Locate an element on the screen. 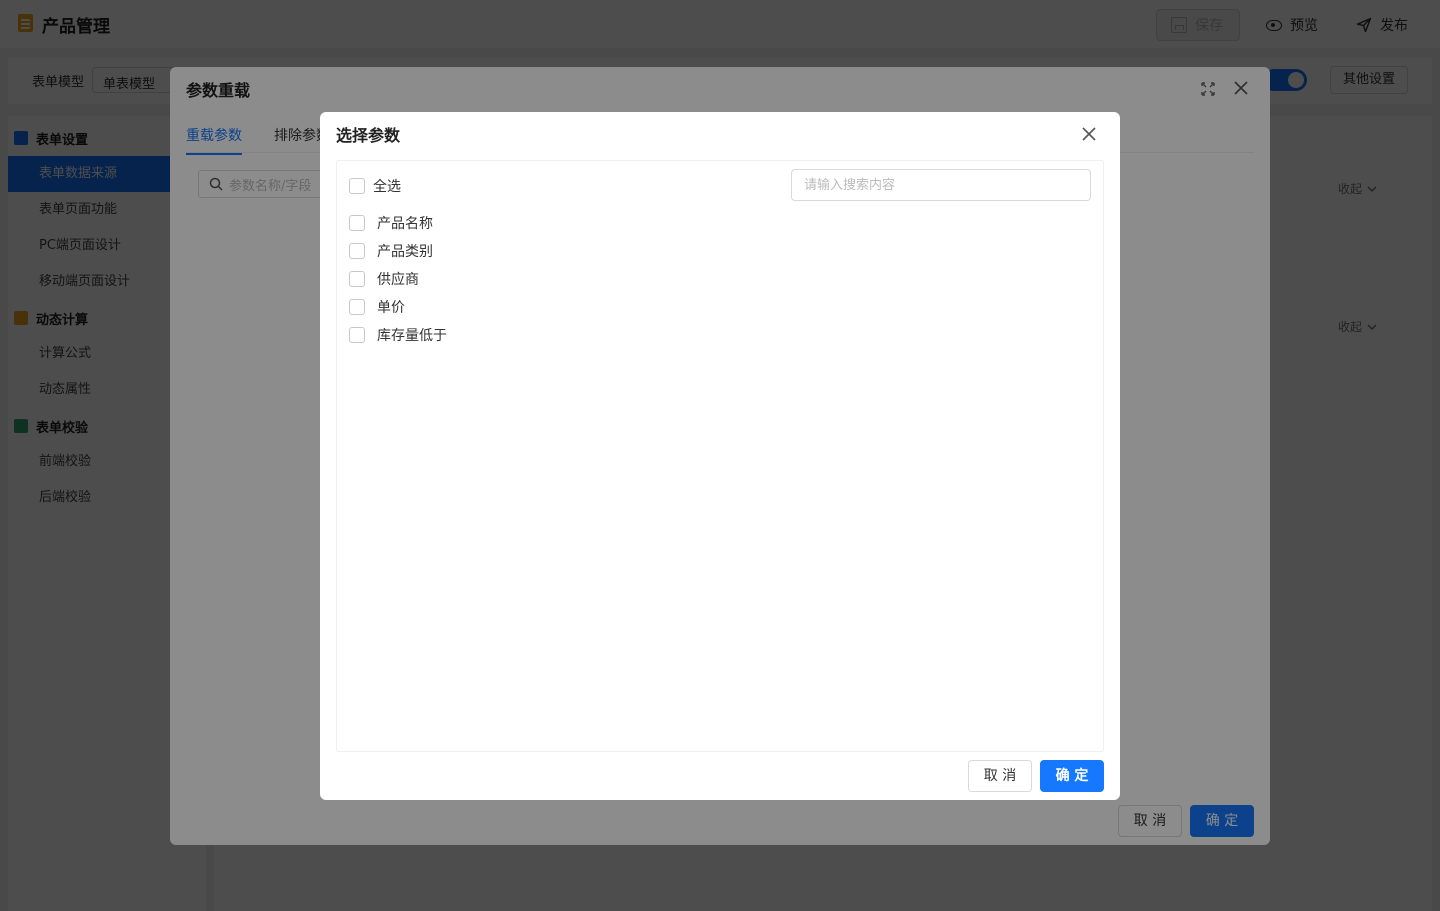  list-item: 库存量低于 is located at coordinates (398, 335).